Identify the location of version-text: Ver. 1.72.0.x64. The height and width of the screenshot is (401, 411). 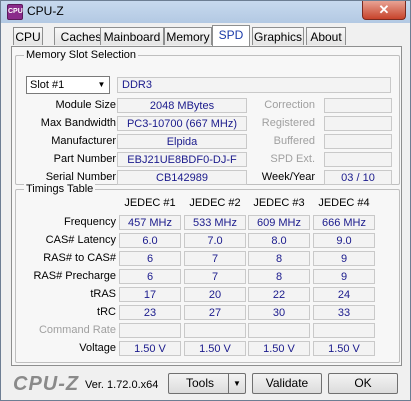
(122, 385).